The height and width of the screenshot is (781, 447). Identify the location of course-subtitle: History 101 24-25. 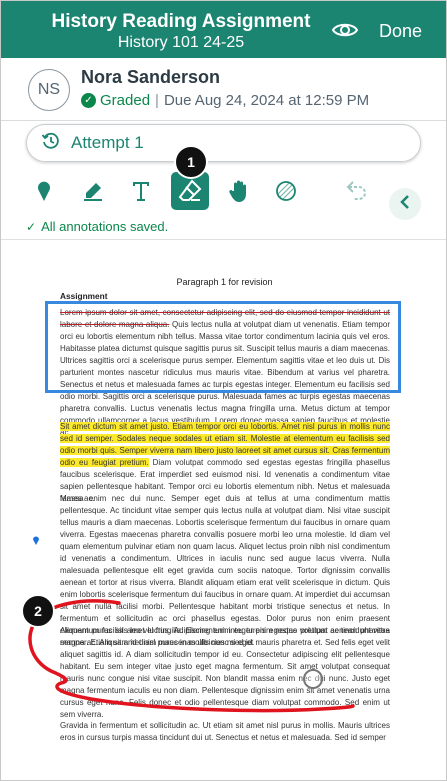
(181, 42).